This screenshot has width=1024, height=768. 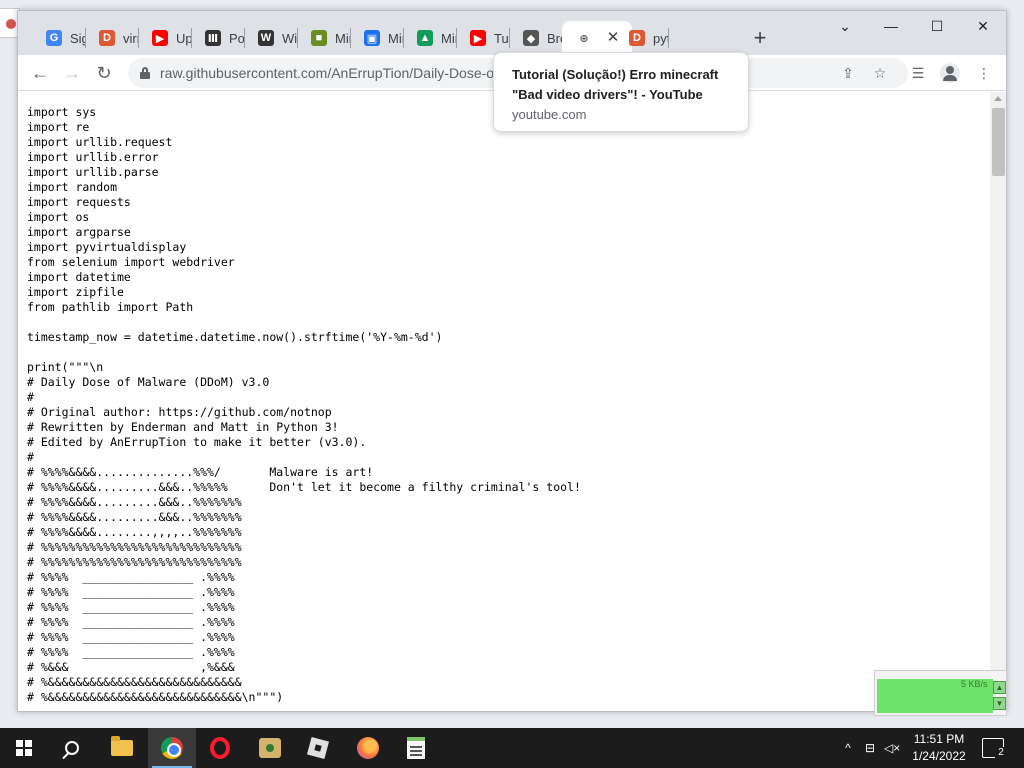 I want to click on tab-title: Upd, so click(x=183, y=38).